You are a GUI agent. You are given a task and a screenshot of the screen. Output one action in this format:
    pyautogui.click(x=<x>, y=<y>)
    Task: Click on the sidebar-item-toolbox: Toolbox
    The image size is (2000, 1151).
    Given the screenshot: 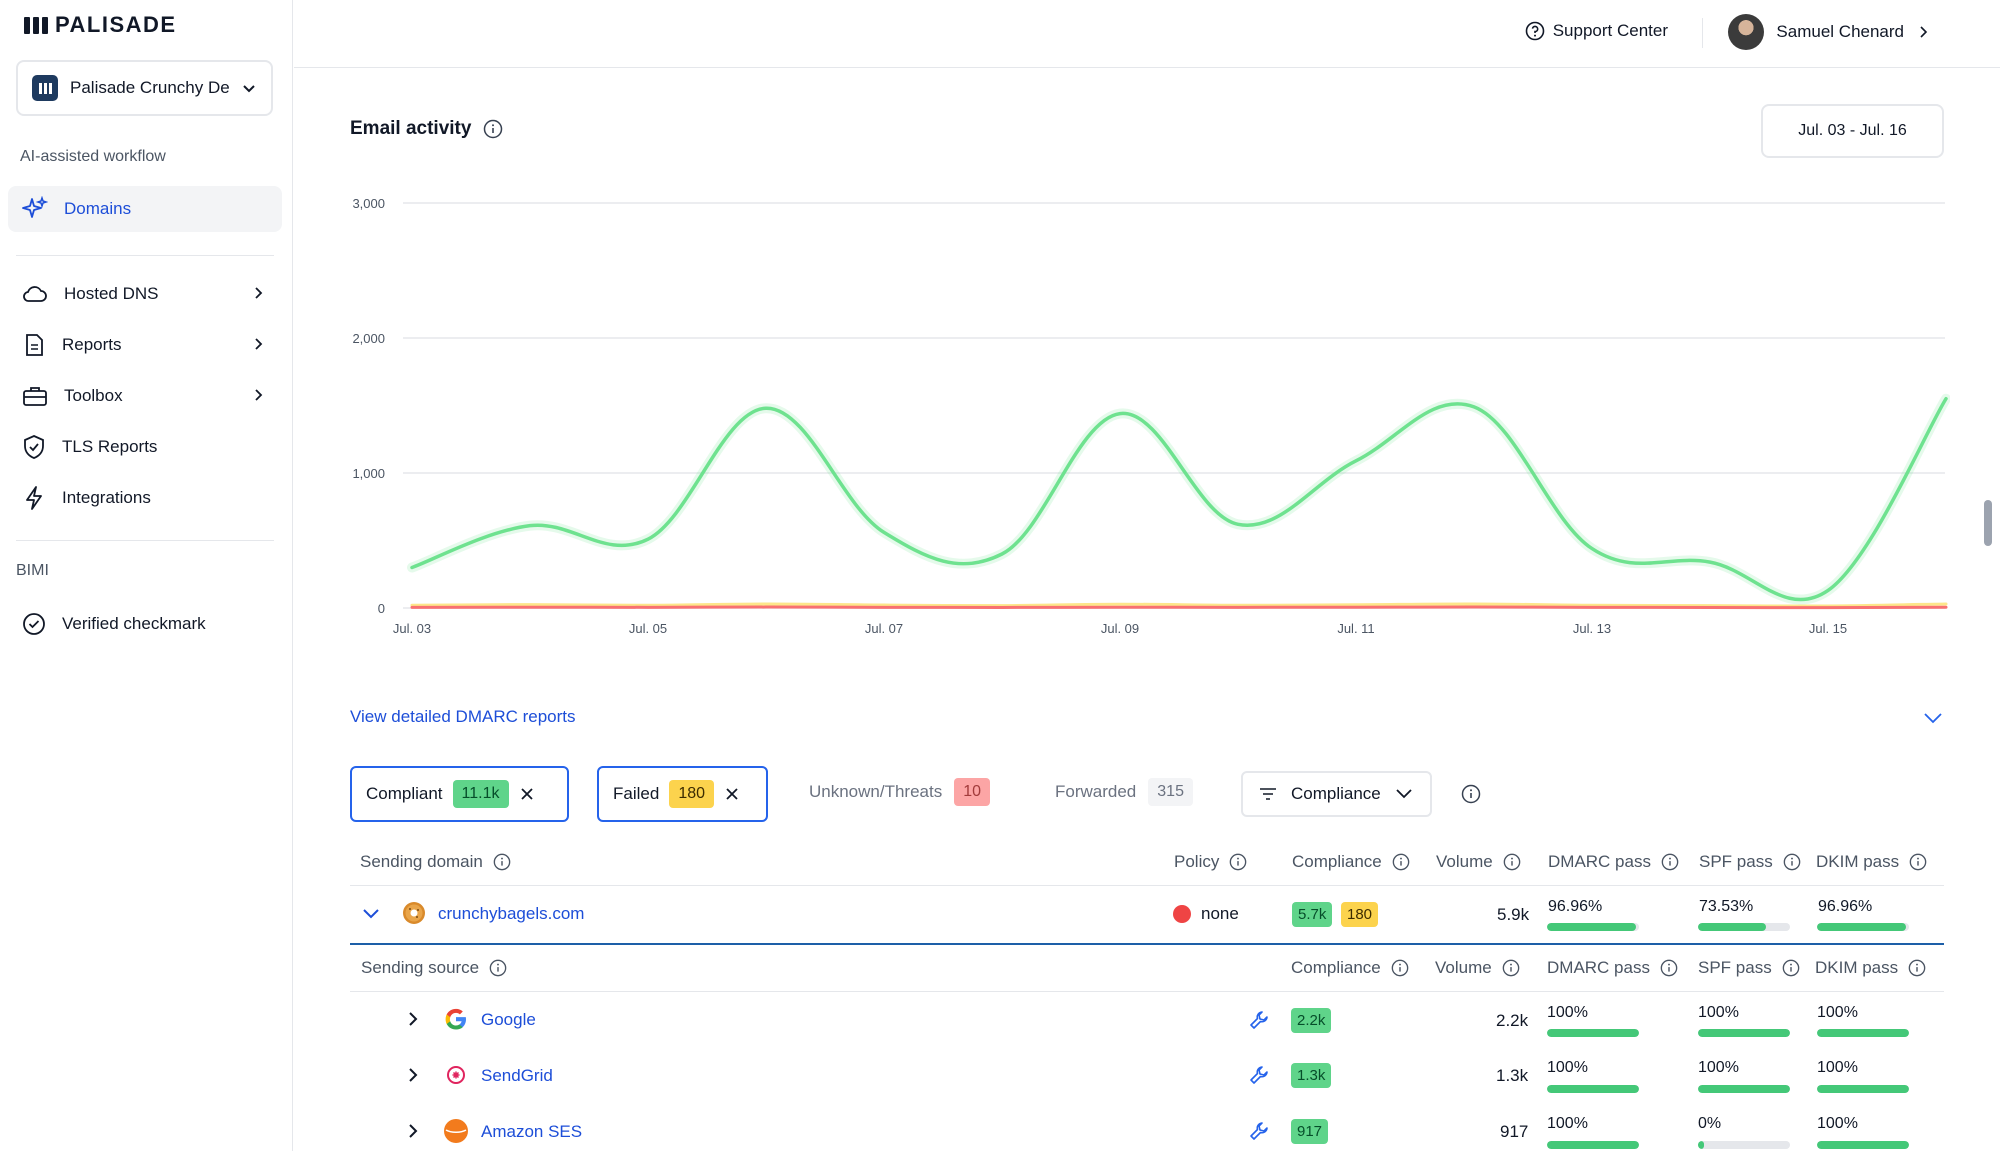 What is the action you would take?
    pyautogui.click(x=145, y=396)
    